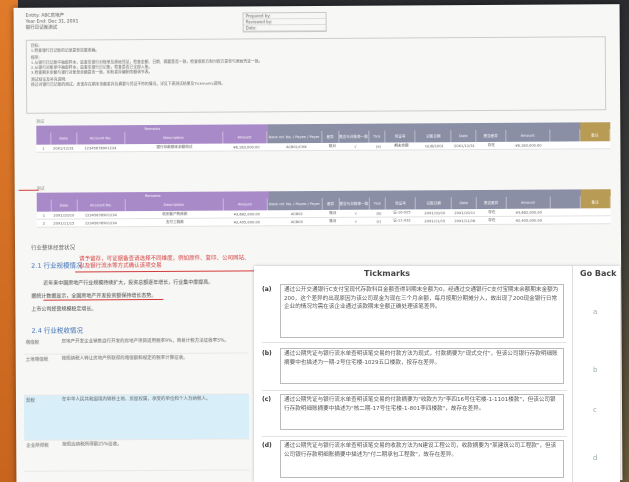 Image resolution: width=629 pixels, height=482 pixels. What do you see at coordinates (267, 289) in the screenshot?
I see `tickmark-label: (a)` at bounding box center [267, 289].